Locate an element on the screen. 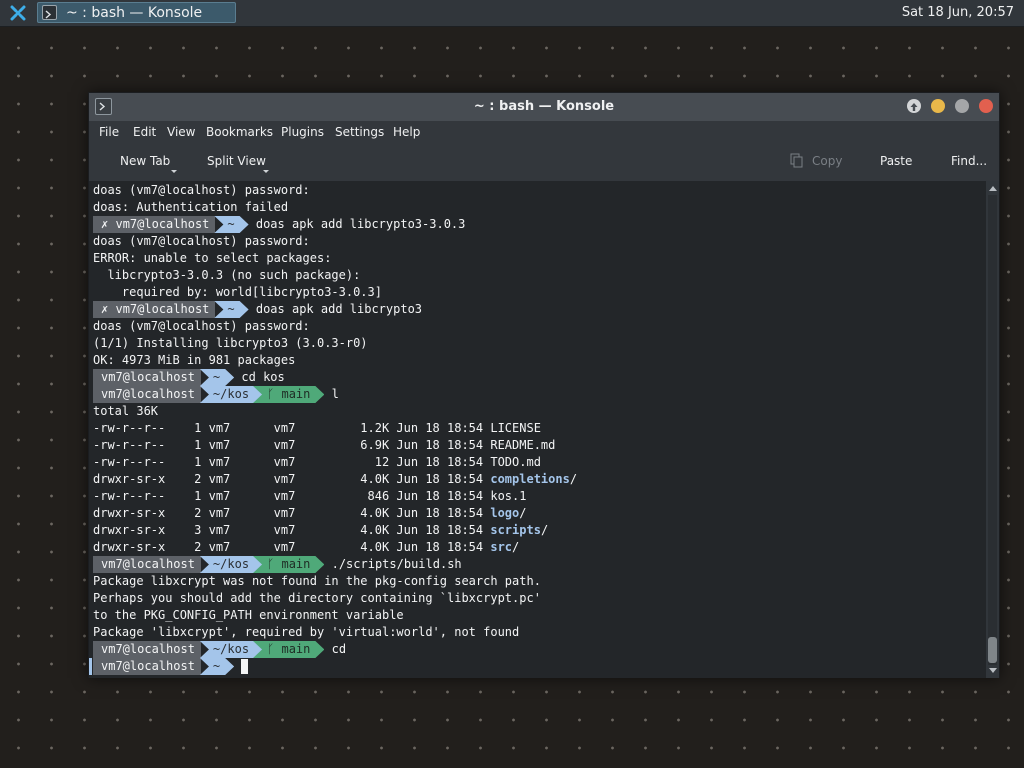  close-button is located at coordinates (986, 106).